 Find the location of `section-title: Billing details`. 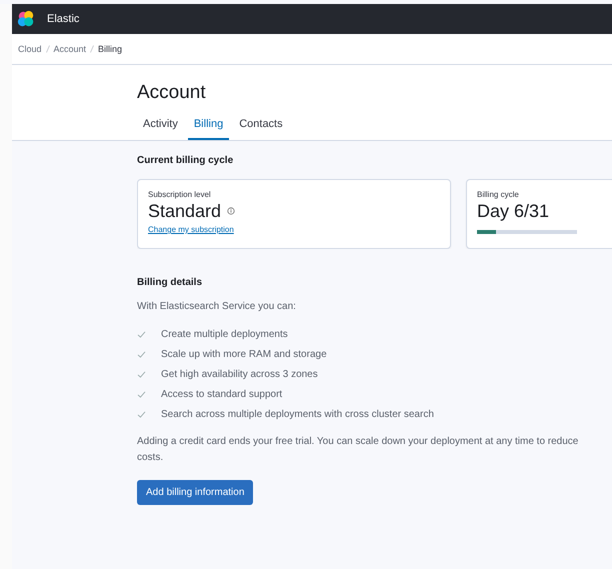

section-title: Billing details is located at coordinates (170, 282).